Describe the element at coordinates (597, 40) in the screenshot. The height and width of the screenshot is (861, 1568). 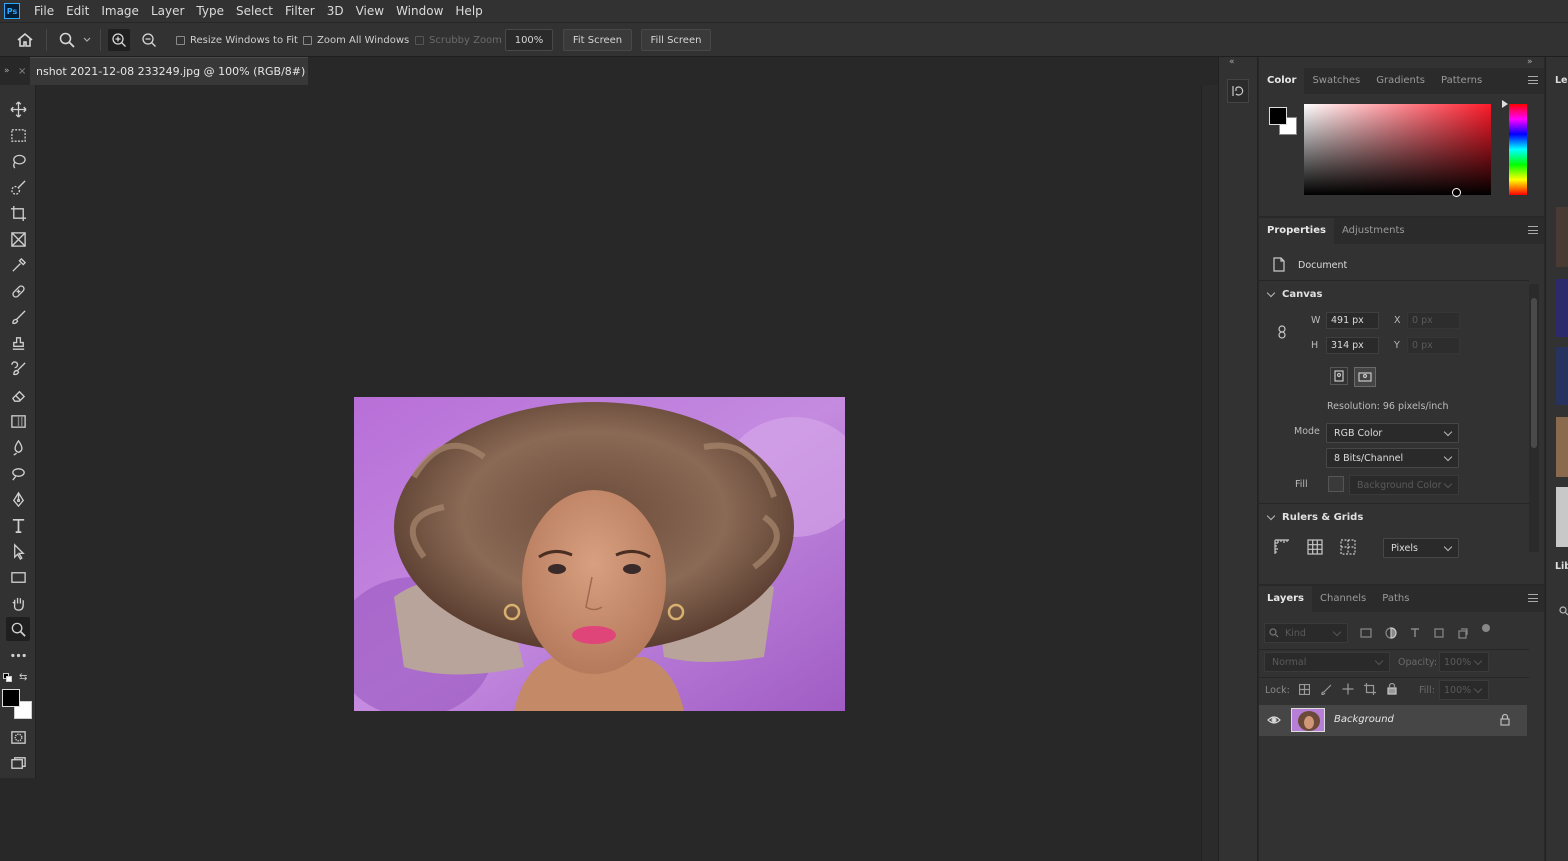
I see `fit-screen-button: Fit Screen` at that location.